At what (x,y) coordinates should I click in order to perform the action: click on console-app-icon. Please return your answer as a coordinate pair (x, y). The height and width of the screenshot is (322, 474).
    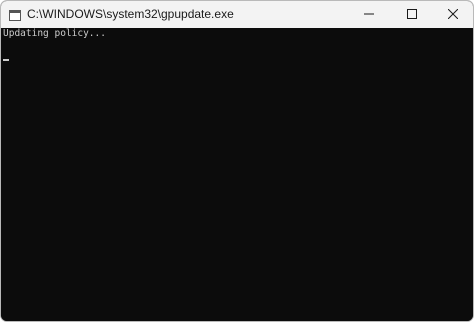
    Looking at the image, I should click on (15, 14).